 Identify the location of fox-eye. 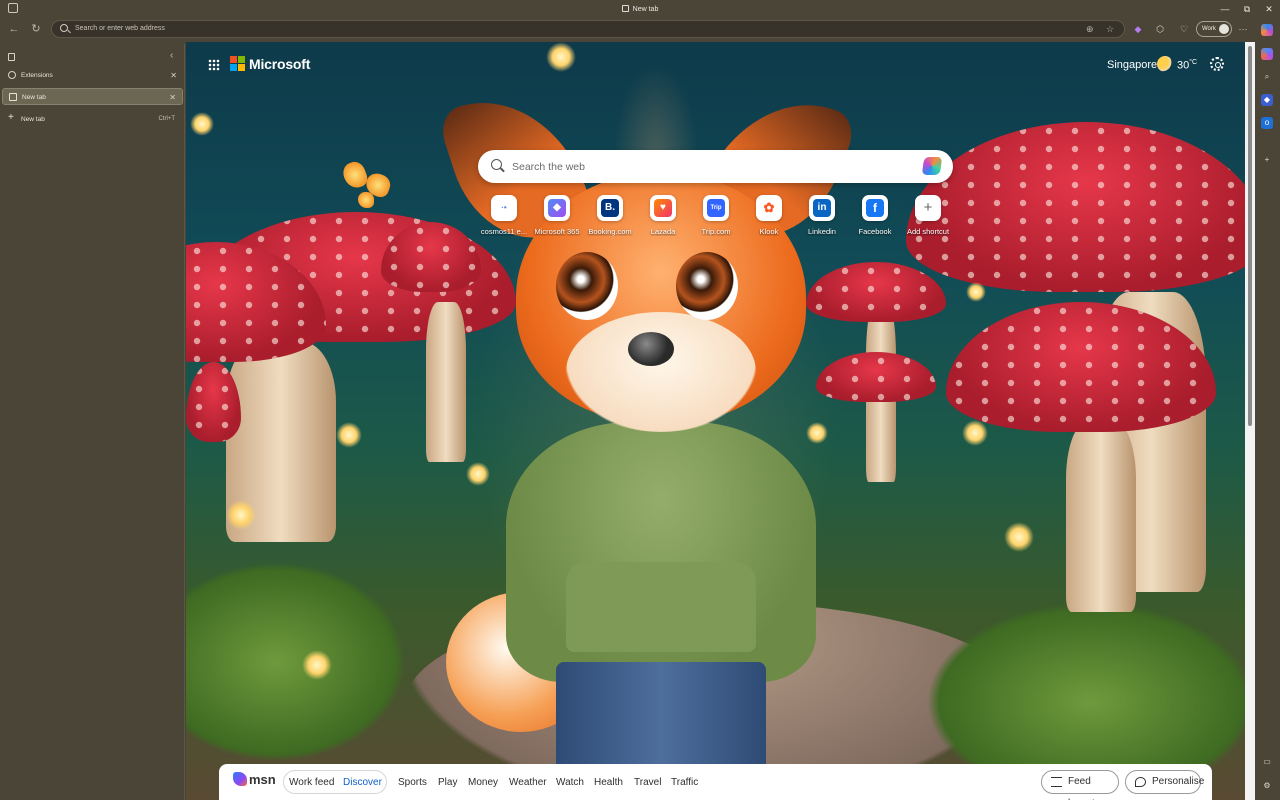
(587, 286).